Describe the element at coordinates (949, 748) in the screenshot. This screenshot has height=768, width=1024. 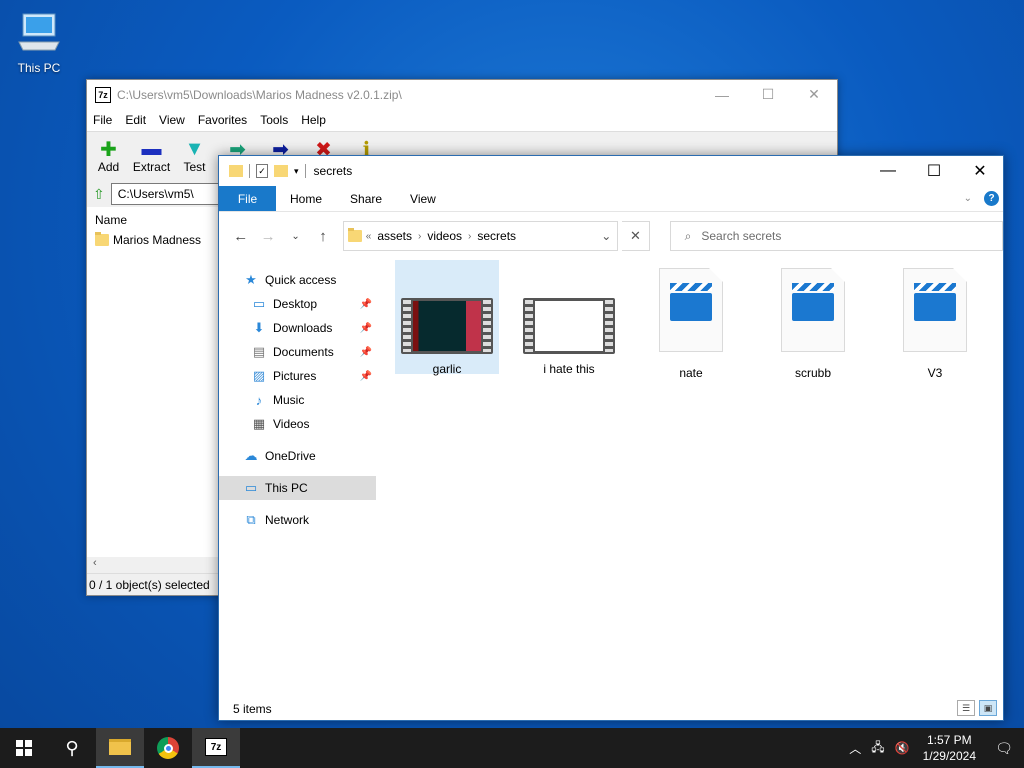
I see `clock: 1:57 PM 1/29/2024` at that location.